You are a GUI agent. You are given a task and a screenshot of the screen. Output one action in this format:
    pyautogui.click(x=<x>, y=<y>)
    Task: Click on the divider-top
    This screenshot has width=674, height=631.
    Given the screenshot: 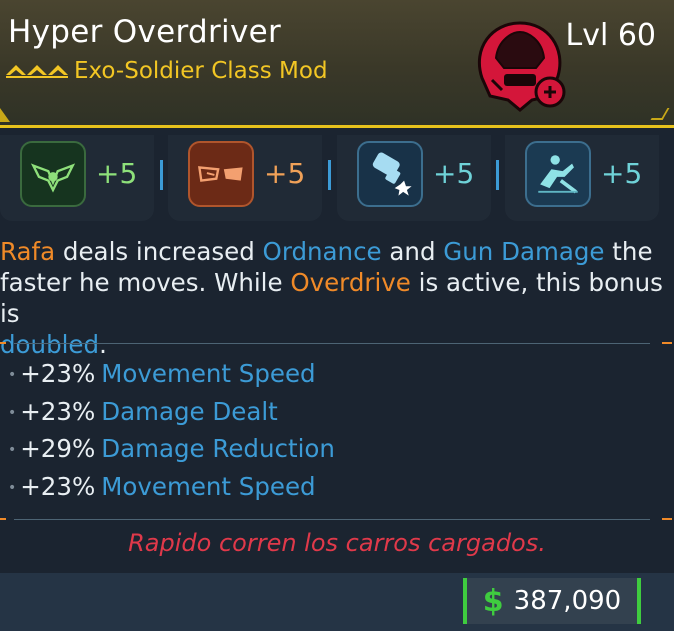 What is the action you would take?
    pyautogui.click(x=332, y=343)
    